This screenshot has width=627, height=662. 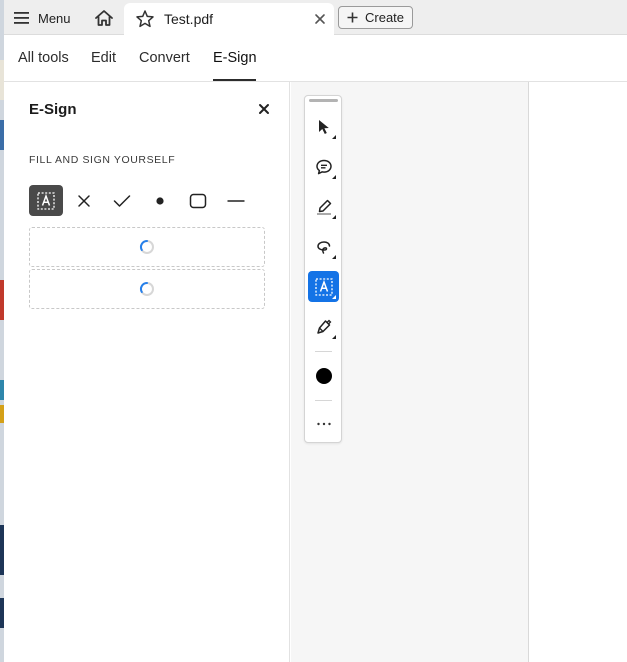 I want to click on initials-slot, so click(x=147, y=289).